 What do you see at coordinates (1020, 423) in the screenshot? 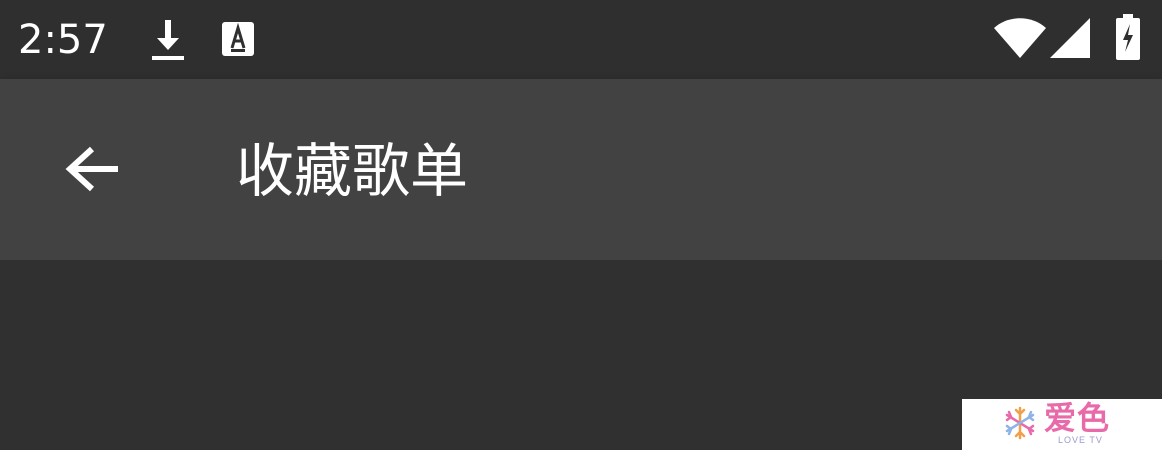
I see `snowflake-logo-icon` at bounding box center [1020, 423].